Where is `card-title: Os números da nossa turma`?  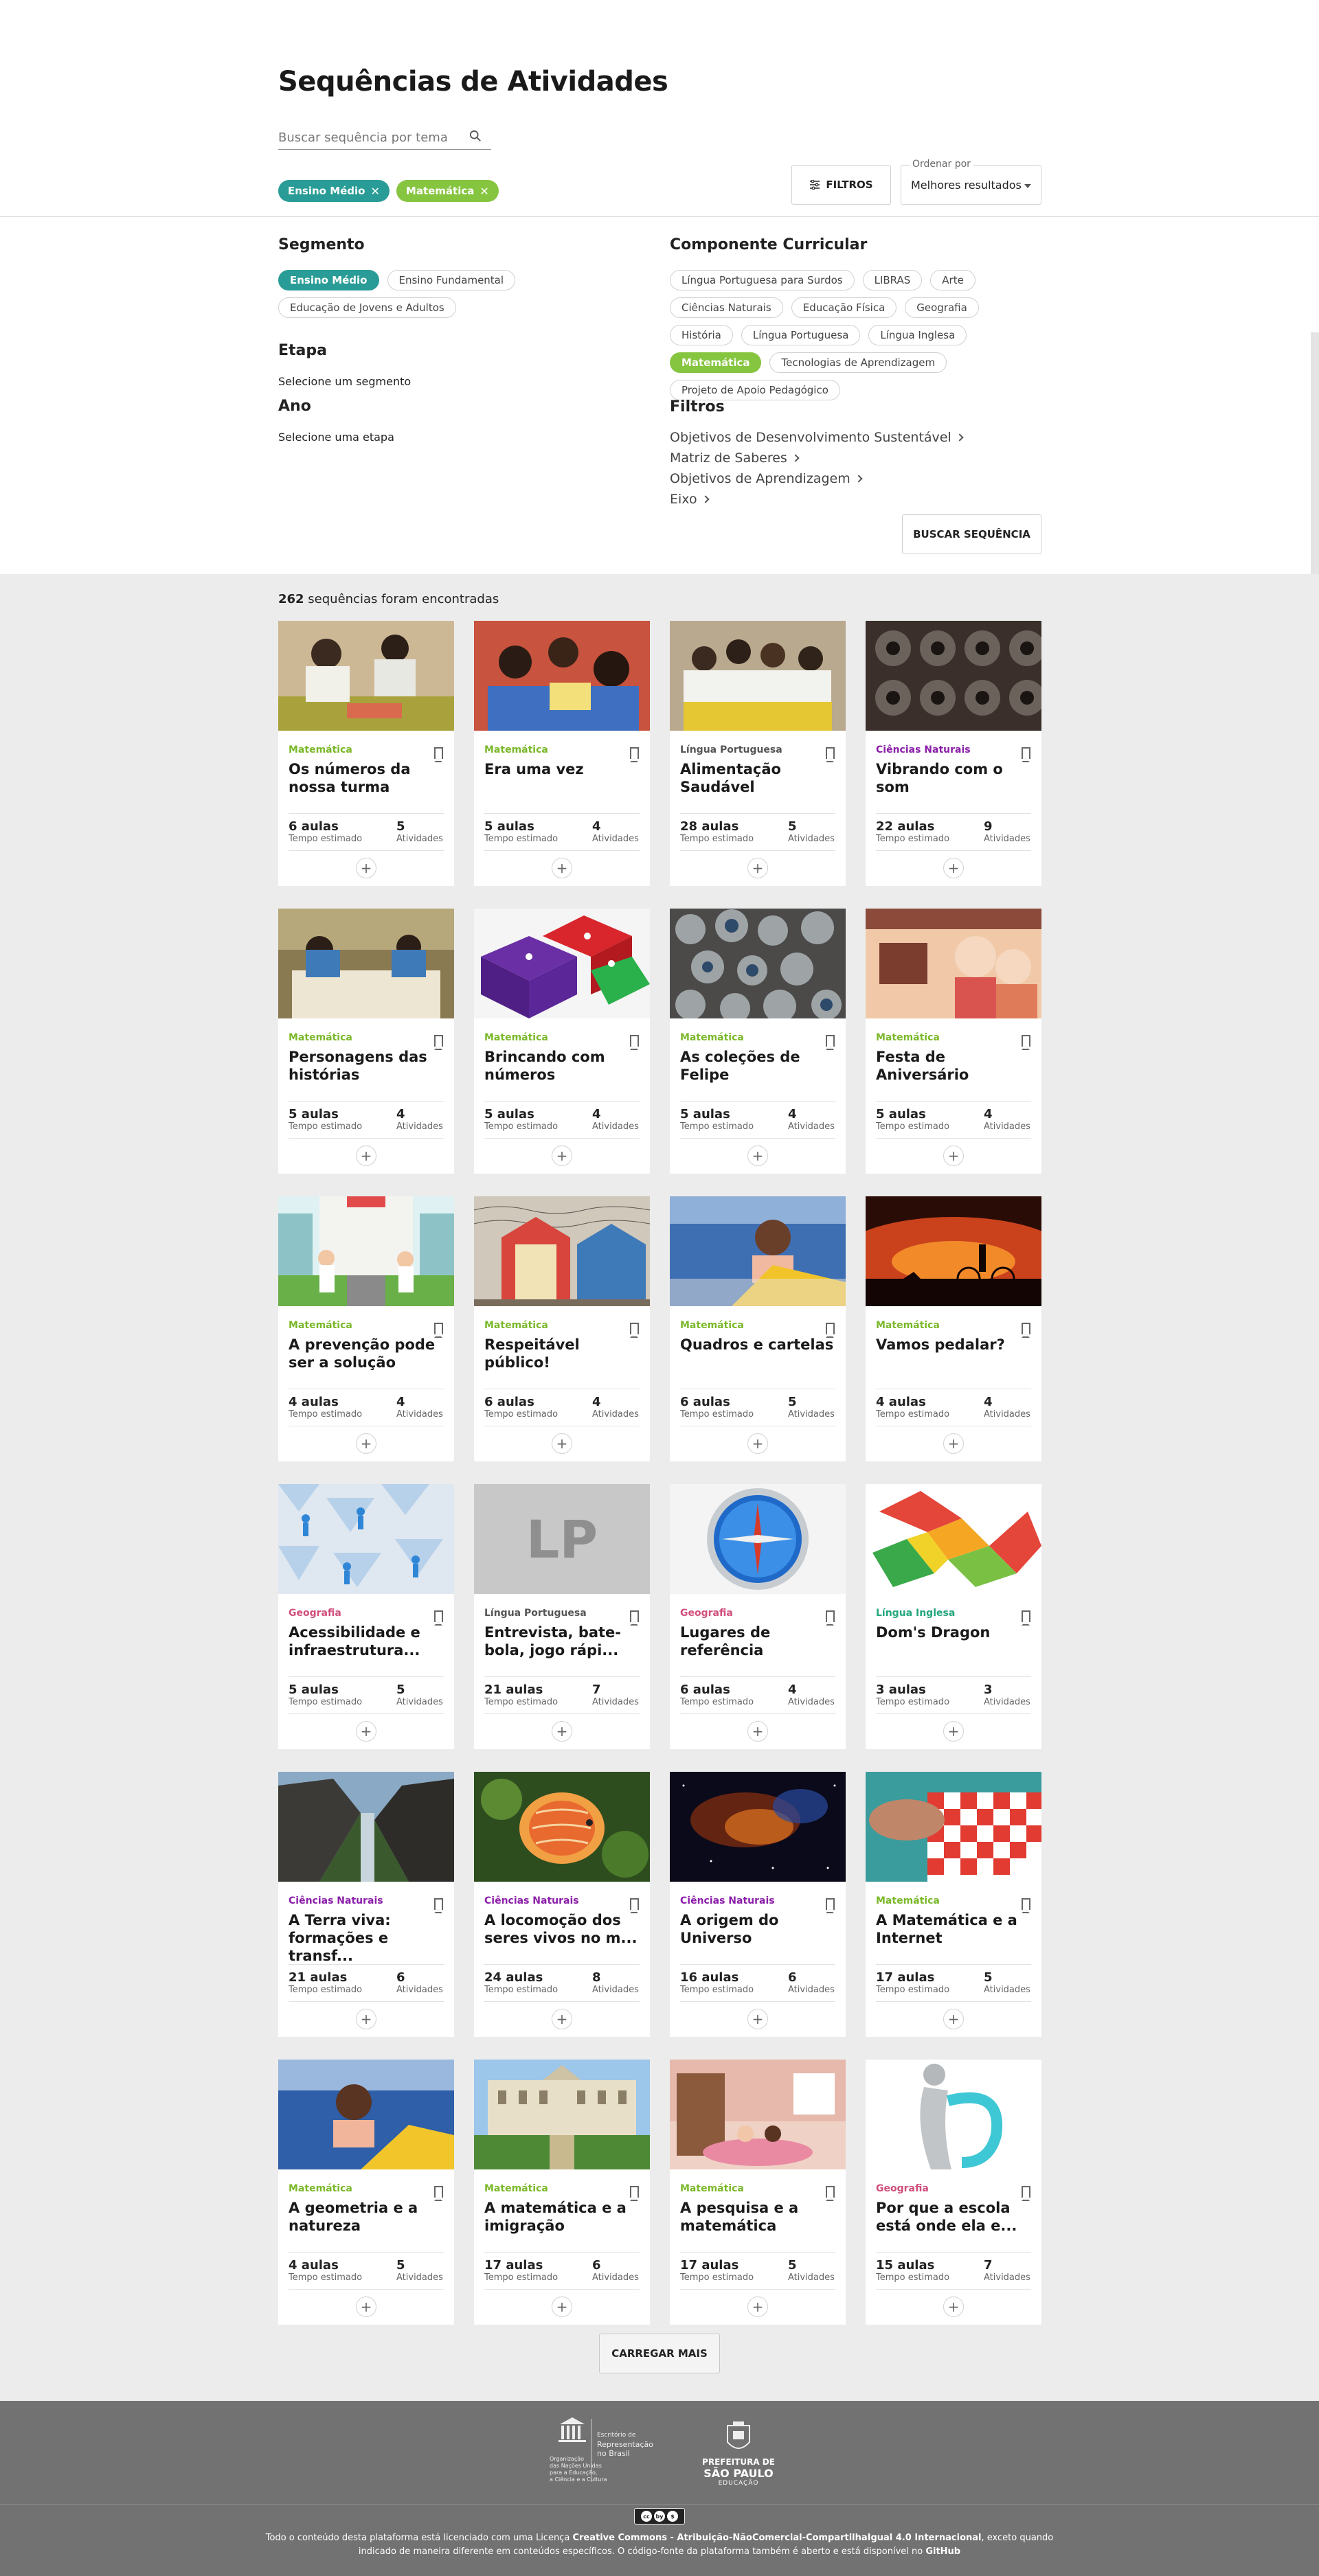
card-title: Os números da nossa turma is located at coordinates (366, 778).